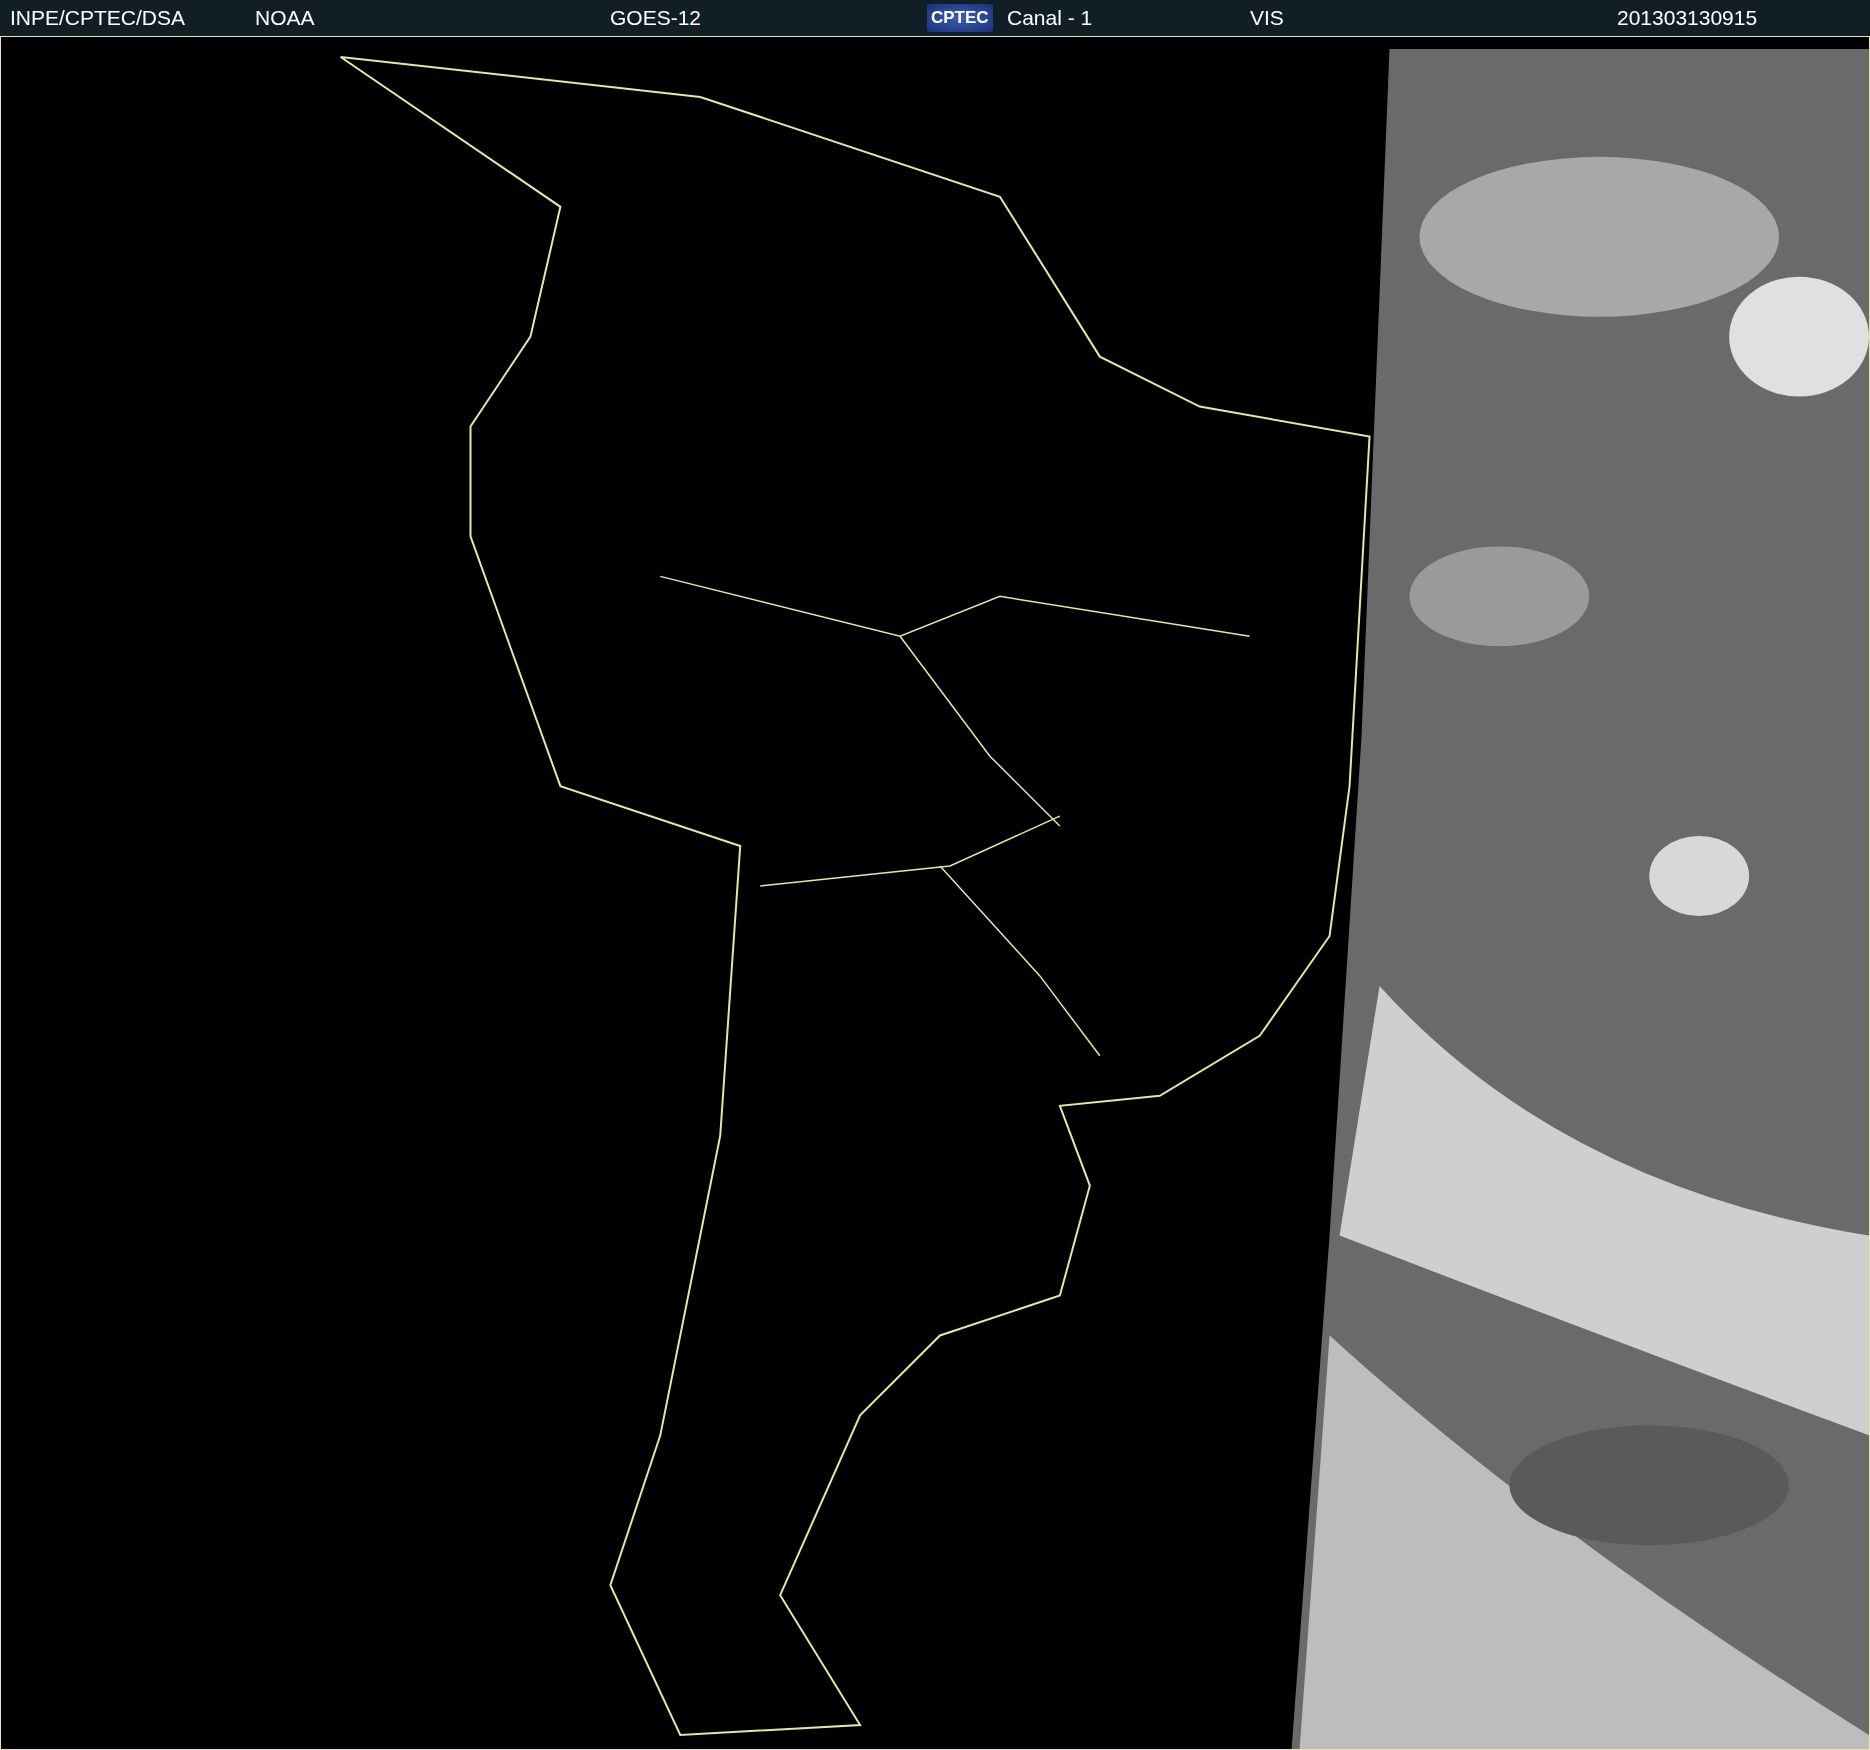 This screenshot has height=1750, width=1870. Describe the element at coordinates (1050, 18) in the screenshot. I see `header-label: Canal - 1` at that location.